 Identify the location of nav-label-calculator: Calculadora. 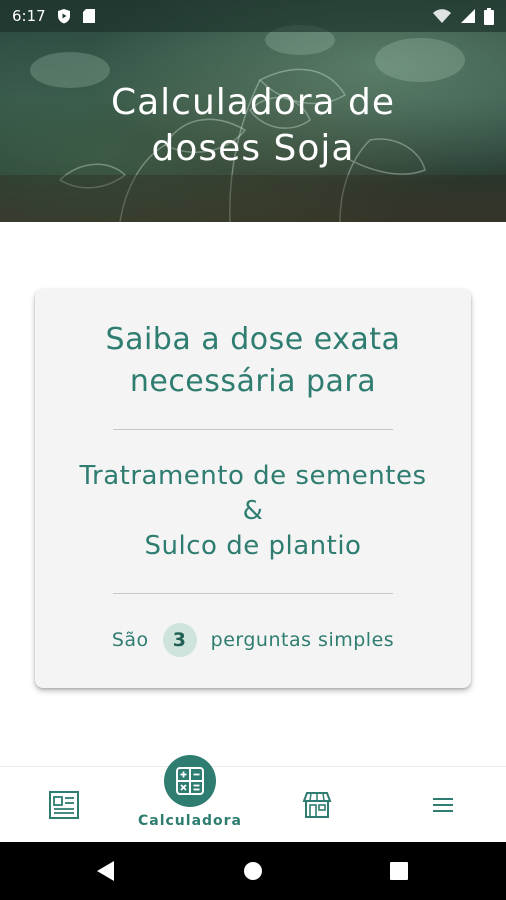
(190, 821).